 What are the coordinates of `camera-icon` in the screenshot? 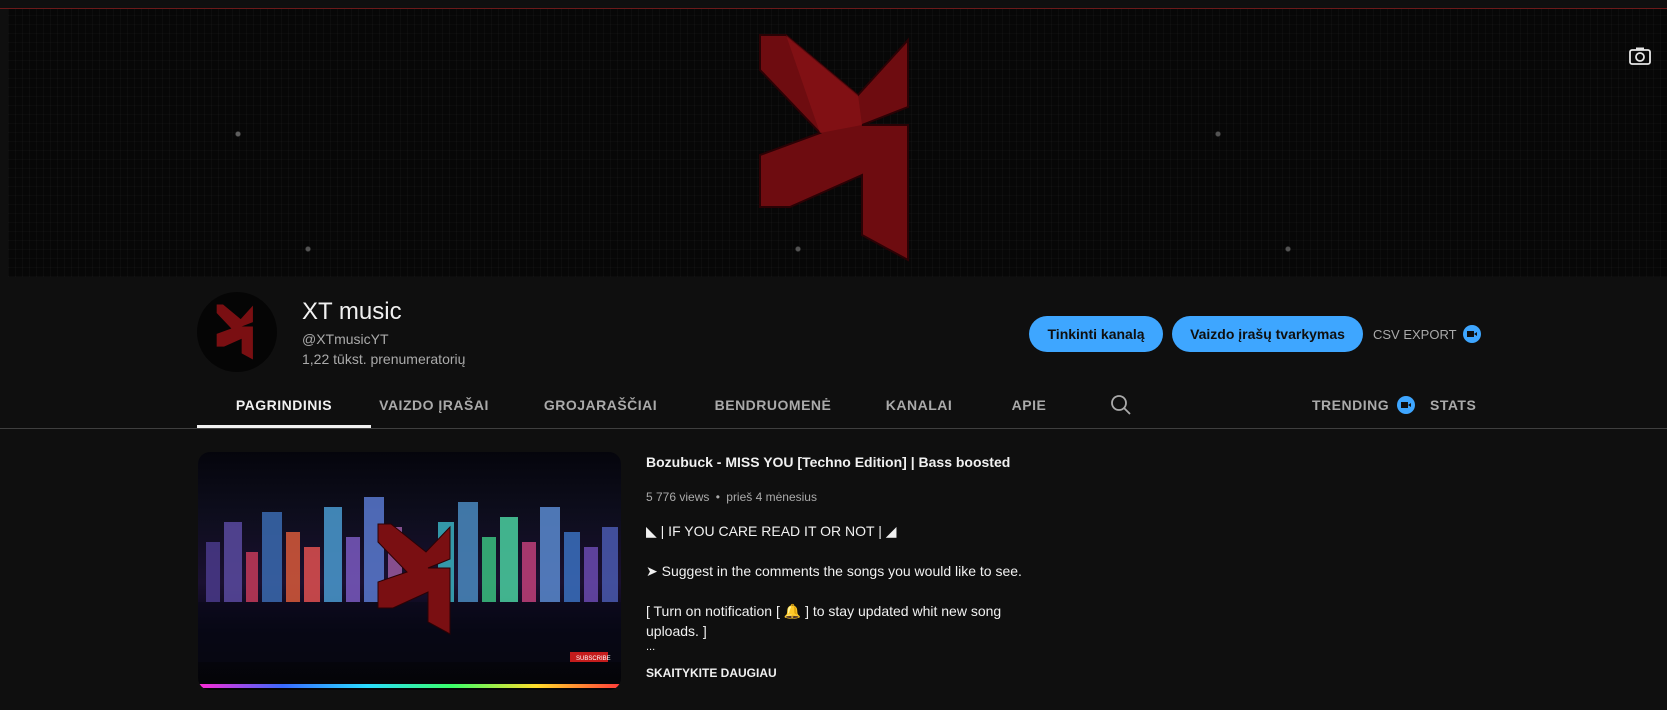 It's located at (1640, 56).